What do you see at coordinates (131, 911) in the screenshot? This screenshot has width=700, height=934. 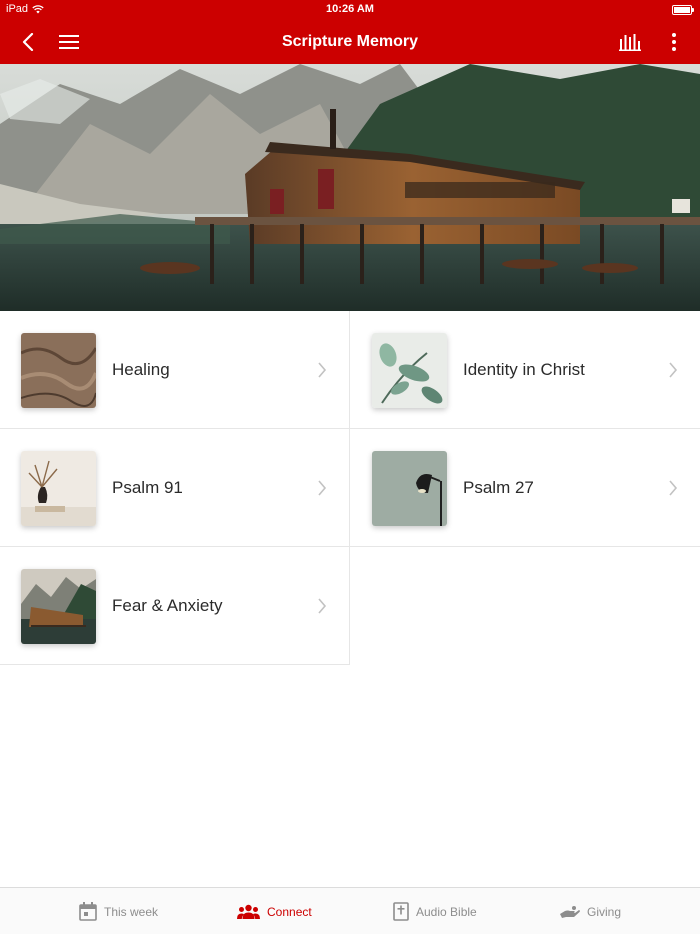 I see `tab-label: This week` at bounding box center [131, 911].